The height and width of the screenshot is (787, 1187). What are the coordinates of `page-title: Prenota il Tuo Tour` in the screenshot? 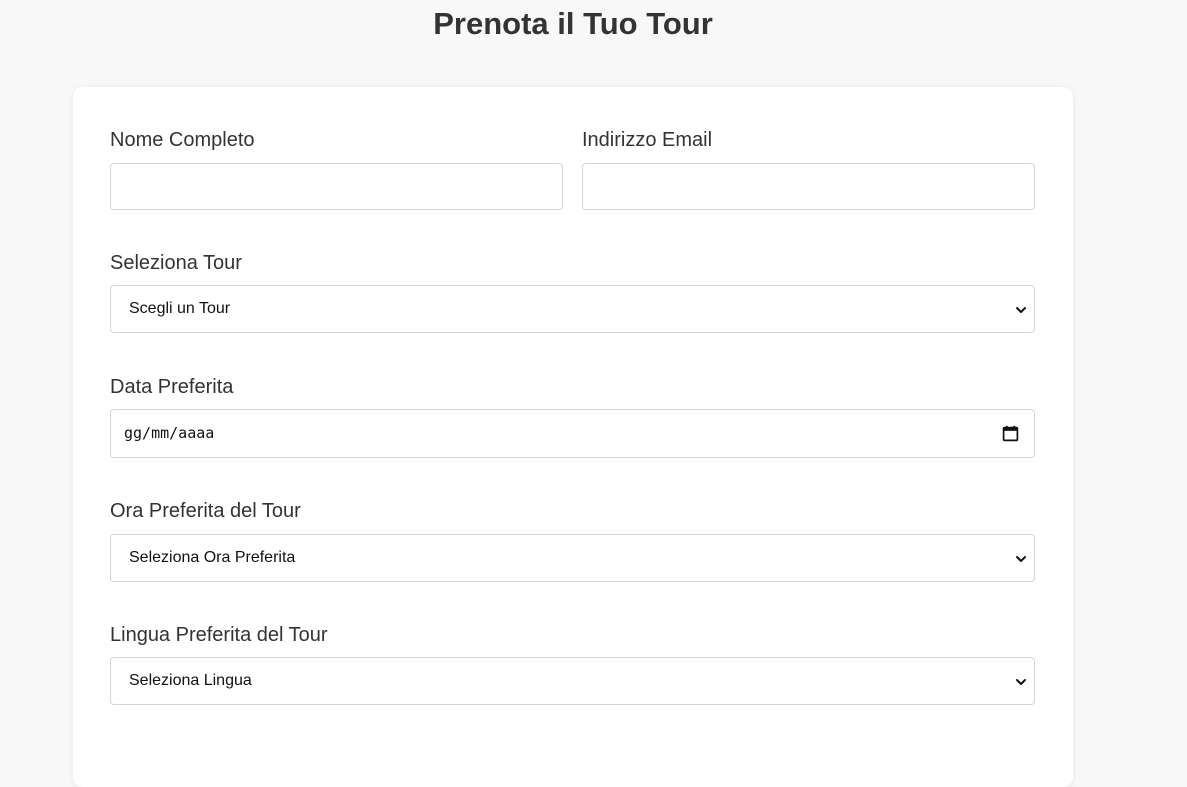 It's located at (573, 23).